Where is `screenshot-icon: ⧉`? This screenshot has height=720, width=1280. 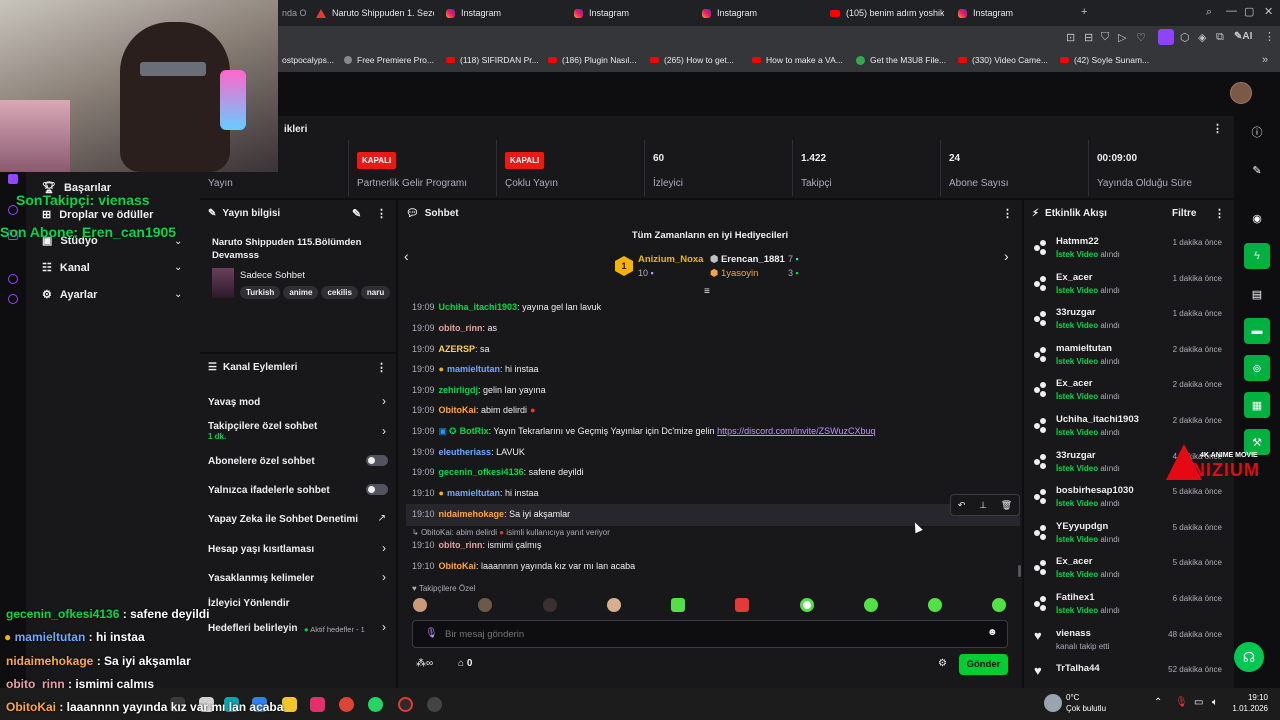
screenshot-icon: ⧉ is located at coordinates (1220, 37).